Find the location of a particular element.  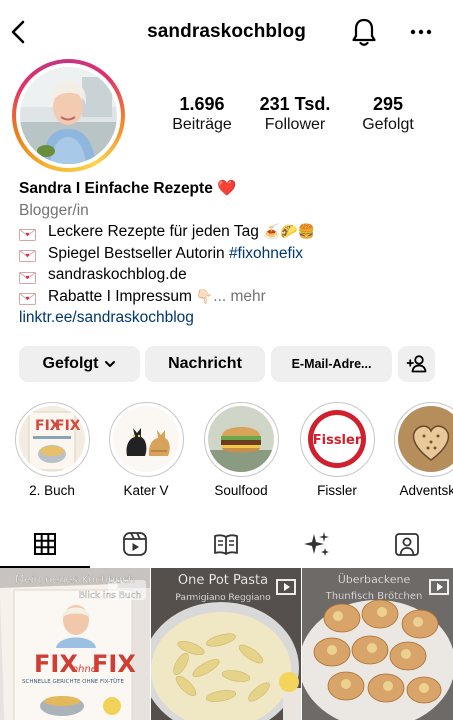

highlight-cover: FIX FIX is located at coordinates (51, 439).